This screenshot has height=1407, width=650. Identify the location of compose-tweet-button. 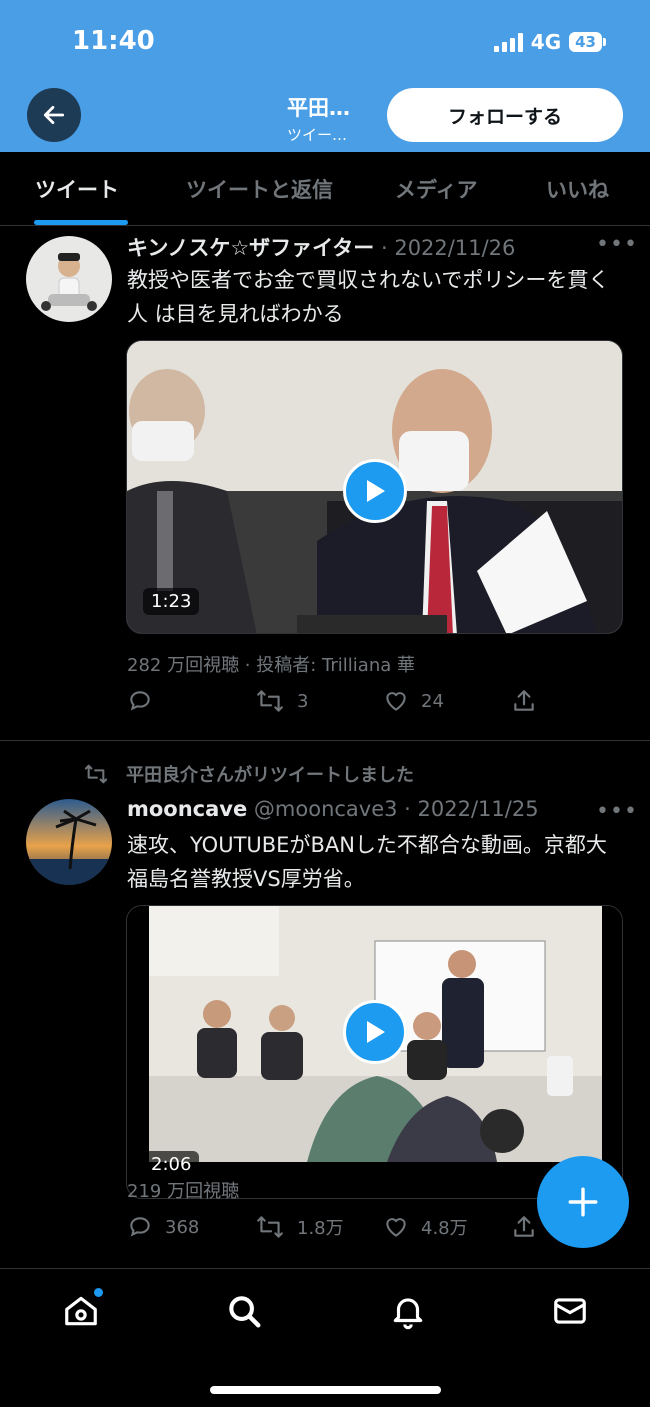
(583, 1202).